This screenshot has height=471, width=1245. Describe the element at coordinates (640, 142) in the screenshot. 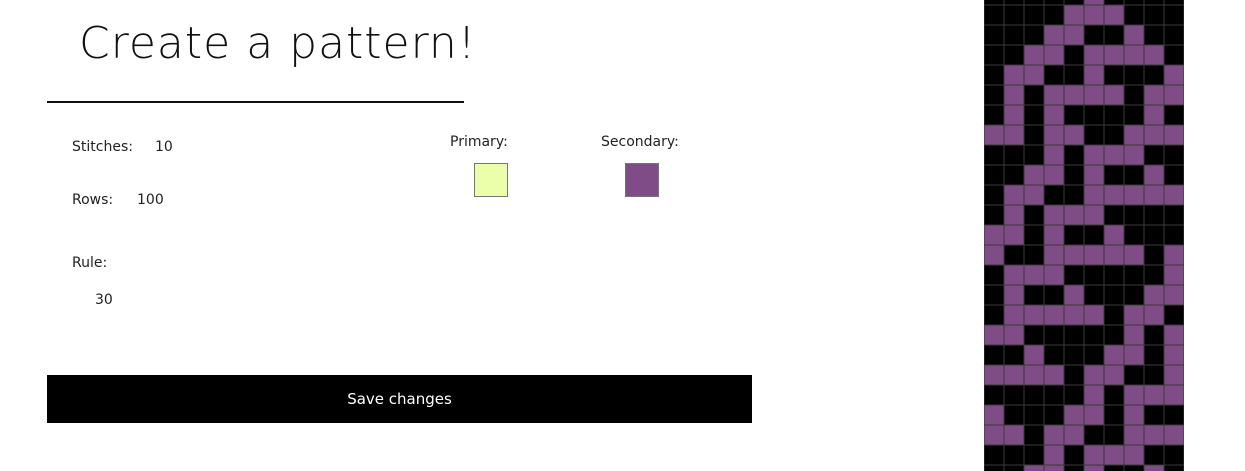

I see `secondary-color-label: Secondary:` at that location.